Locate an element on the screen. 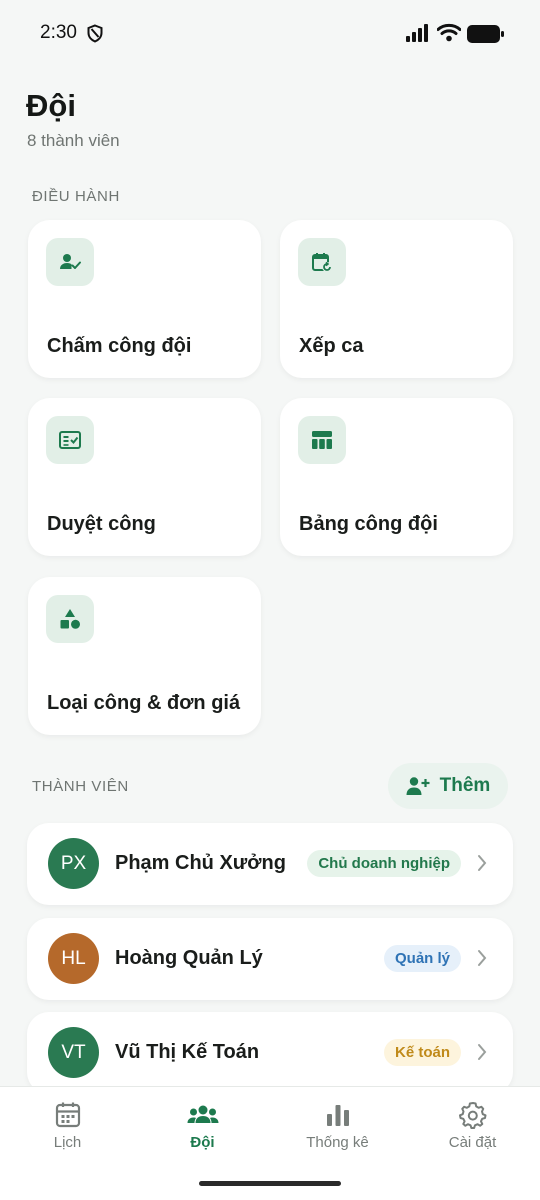  member-name: Vũ Thị Kế Toán is located at coordinates (187, 1052).